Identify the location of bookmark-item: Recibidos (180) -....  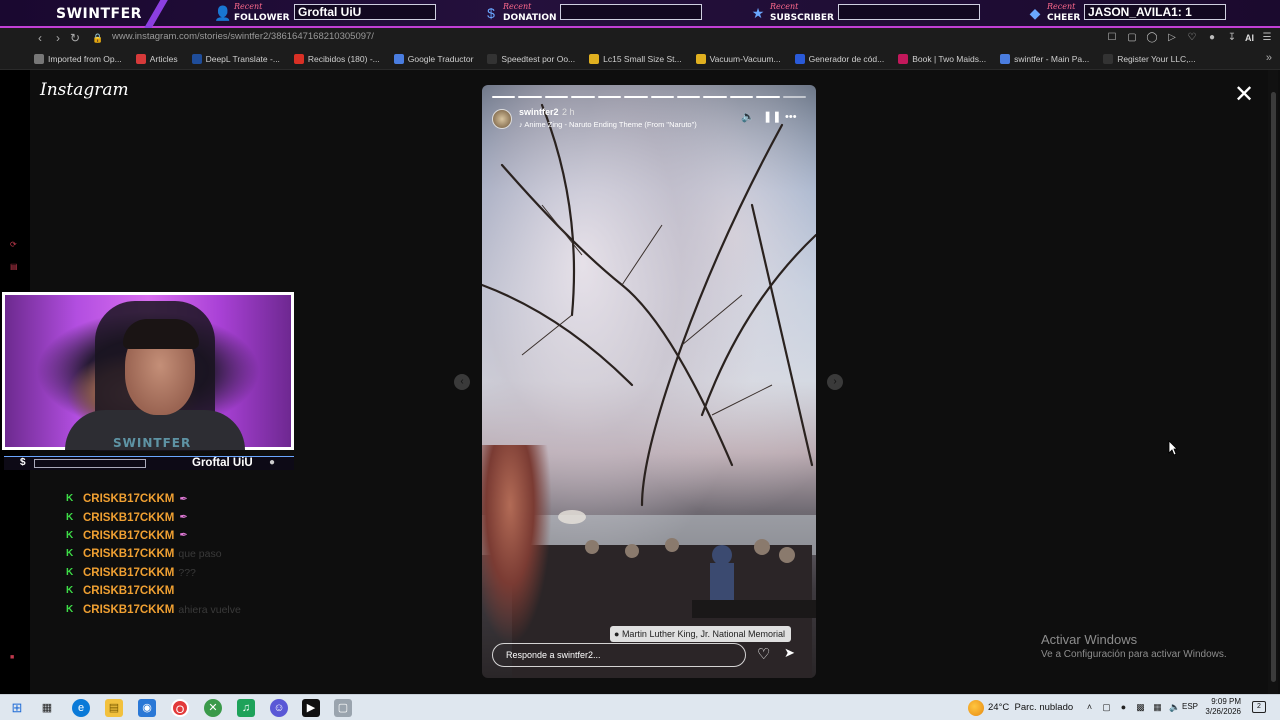
(336, 58).